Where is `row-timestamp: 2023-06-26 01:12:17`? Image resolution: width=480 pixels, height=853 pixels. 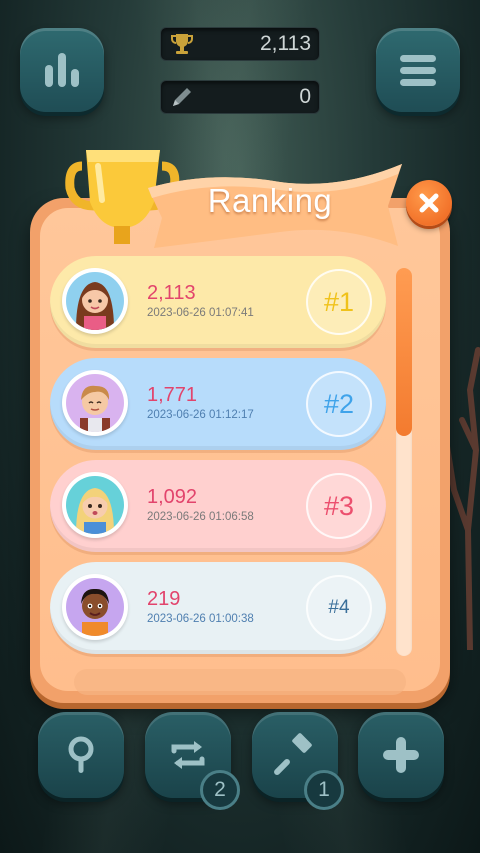
row-timestamp: 2023-06-26 01:12:17 is located at coordinates (200, 415).